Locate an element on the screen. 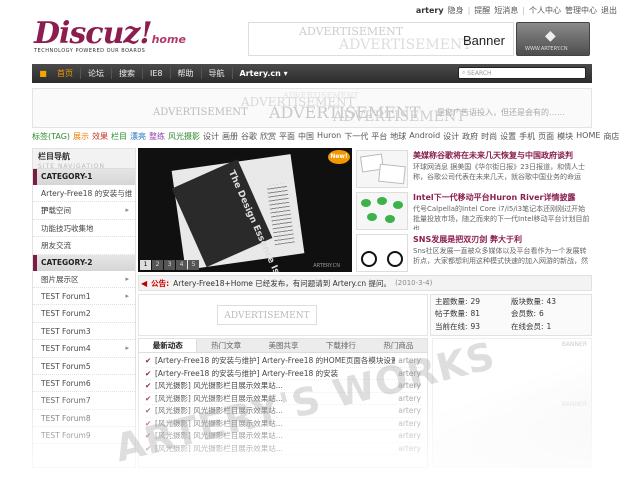 The image size is (625, 485). news-title: 美媒称谷歌将在未来几天恢复与中国政府谈判 is located at coordinates (493, 155).